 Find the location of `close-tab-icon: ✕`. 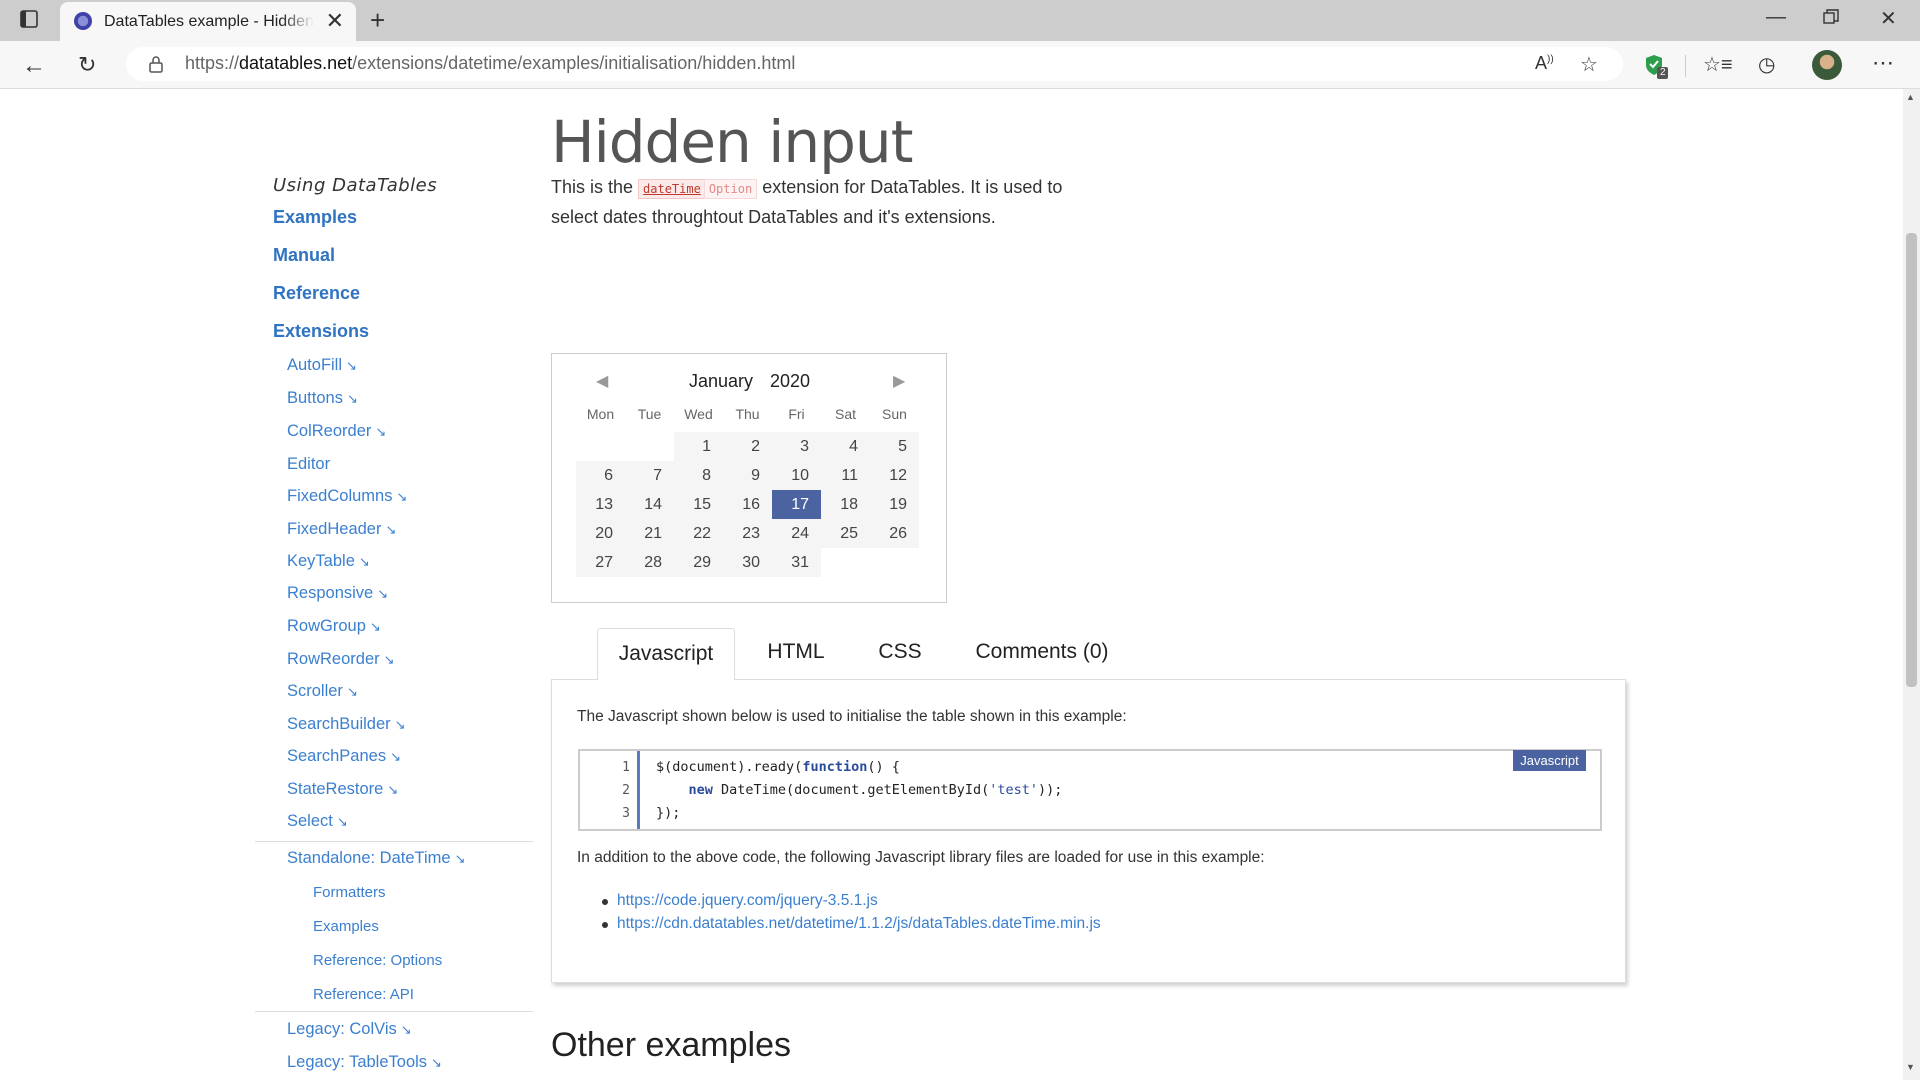

close-tab-icon: ✕ is located at coordinates (335, 21).